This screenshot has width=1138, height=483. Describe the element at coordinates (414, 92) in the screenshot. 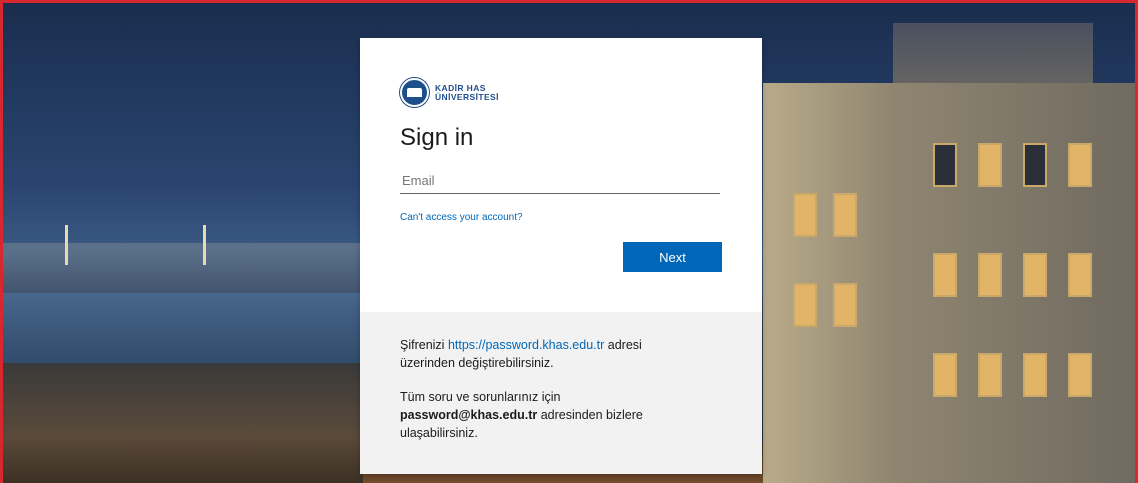

I see `university-seal-icon` at that location.